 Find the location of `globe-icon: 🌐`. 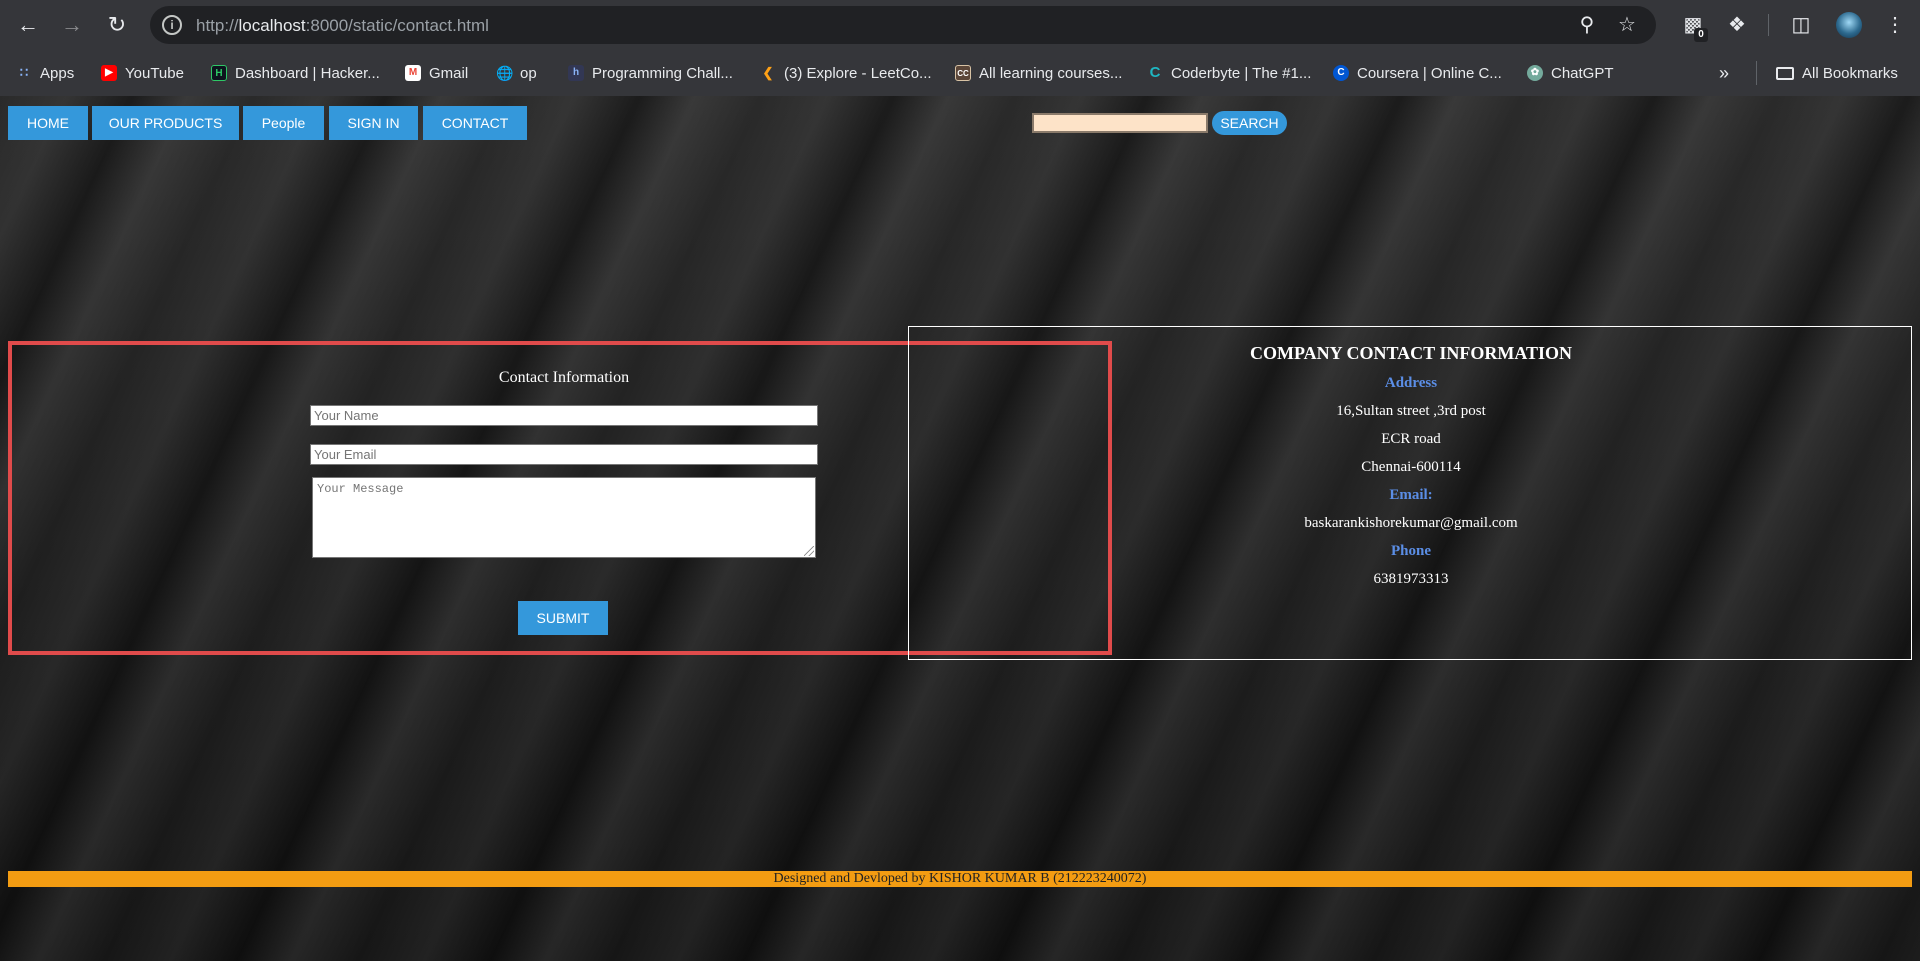

globe-icon: 🌐 is located at coordinates (505, 73).